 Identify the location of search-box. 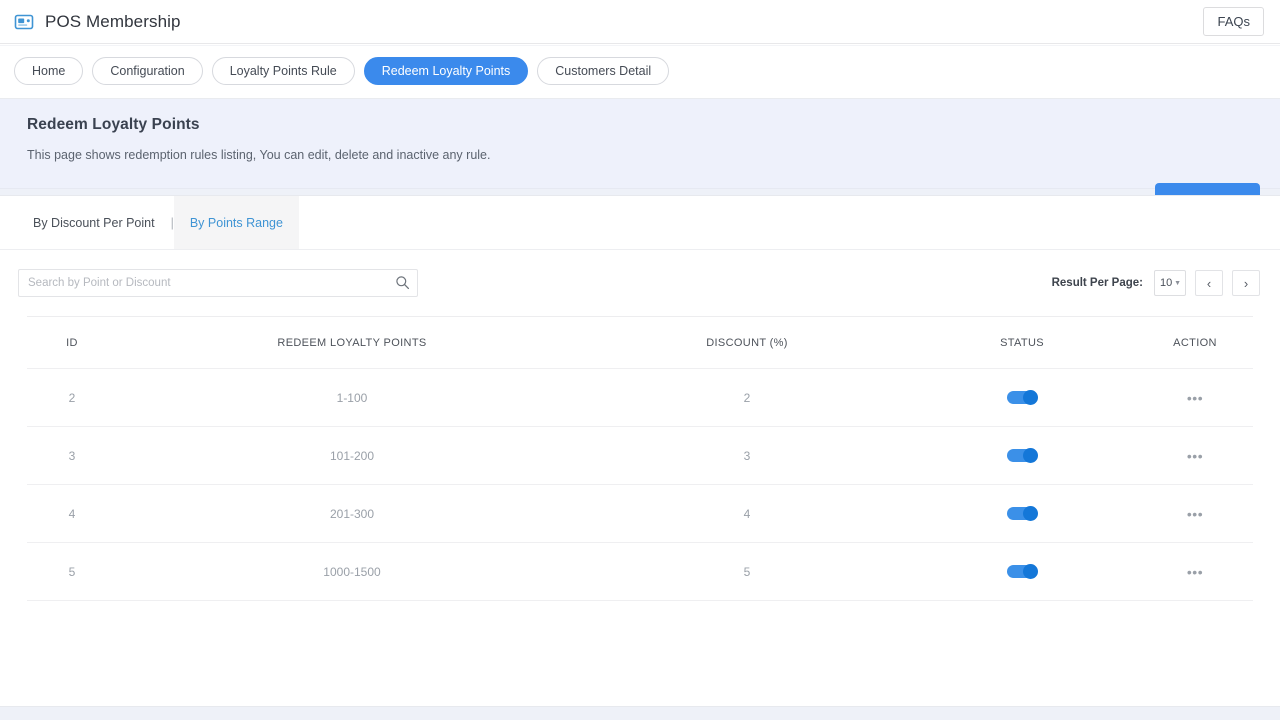
(218, 283).